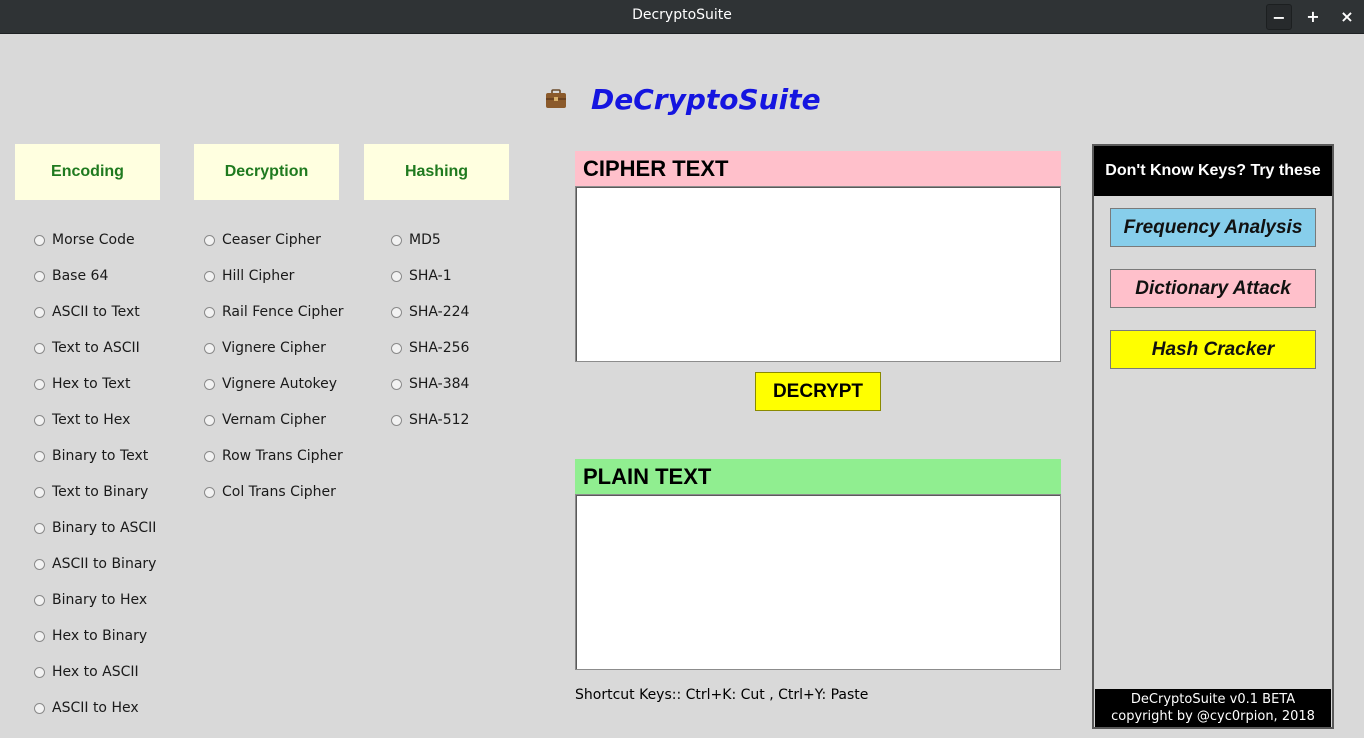 The image size is (1364, 738). Describe the element at coordinates (274, 420) in the screenshot. I see `decryption-option-label: Vernam Cipher` at that location.